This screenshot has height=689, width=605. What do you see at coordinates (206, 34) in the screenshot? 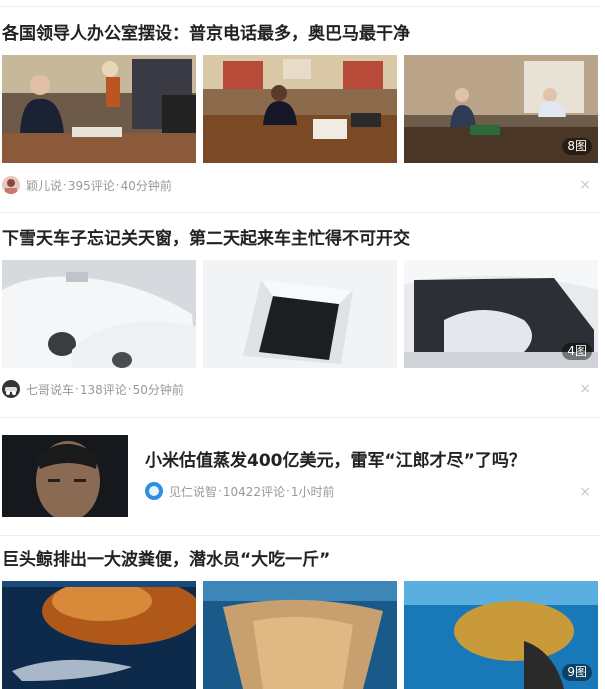
I see `article-title: 各国领导人办公室摆设：普京电话最多，奥巴马最干净` at bounding box center [206, 34].